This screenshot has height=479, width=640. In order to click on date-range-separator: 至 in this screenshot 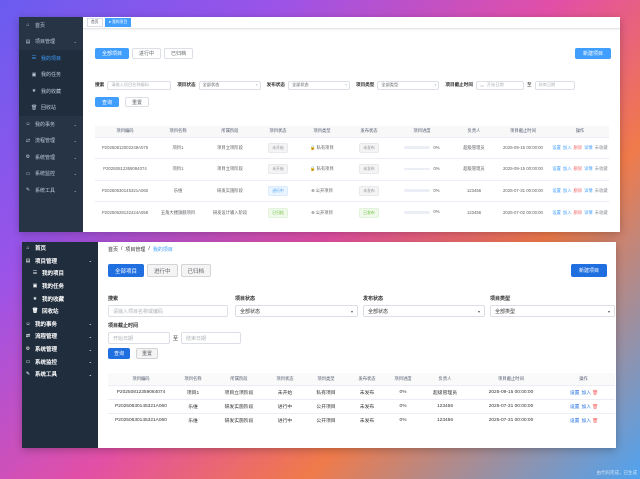, I will do `click(529, 84)`.